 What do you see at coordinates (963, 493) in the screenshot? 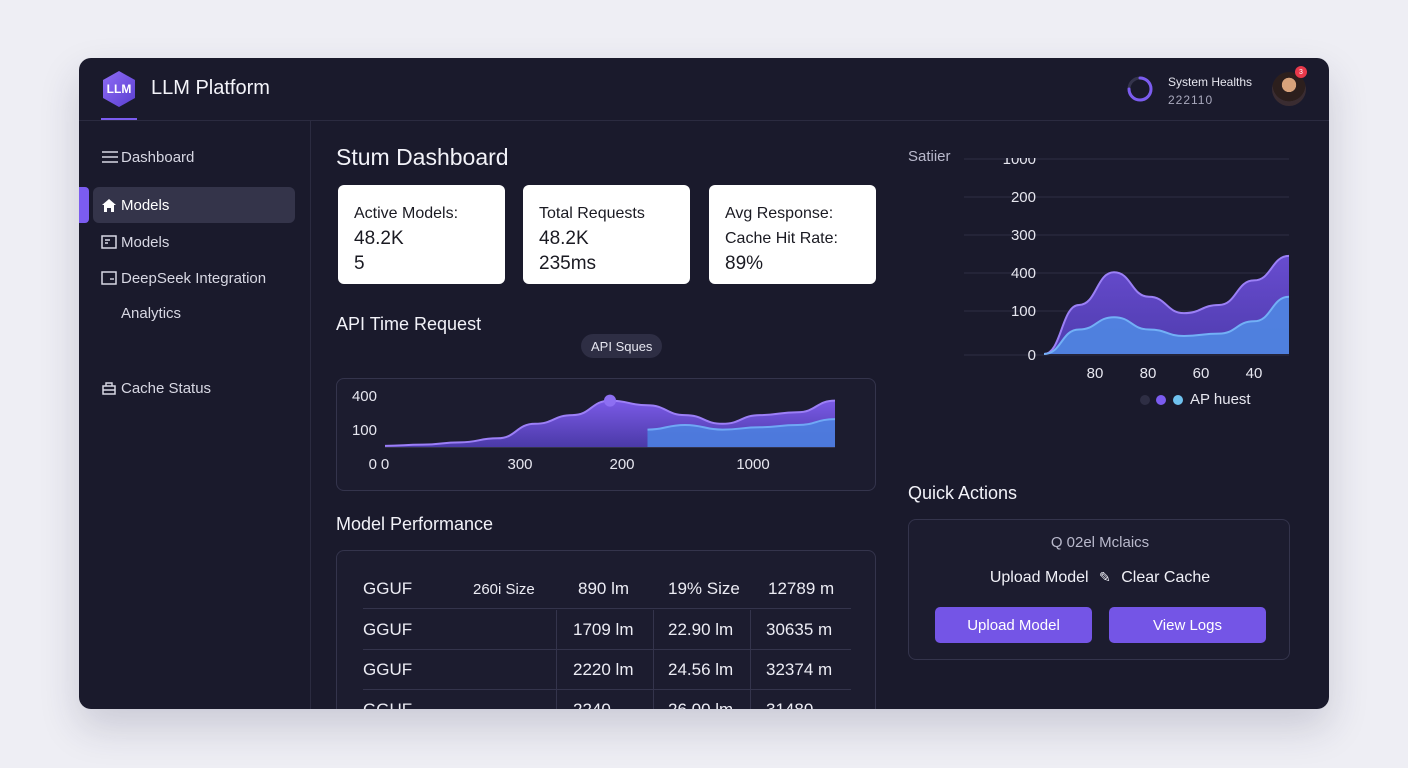
I see `quick-actions-title: Quick Actions` at bounding box center [963, 493].